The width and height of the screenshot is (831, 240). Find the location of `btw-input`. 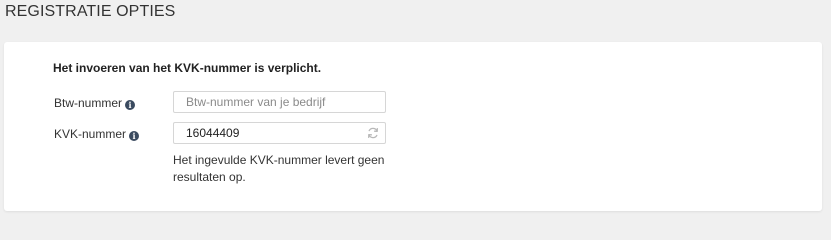

btw-input is located at coordinates (279, 102).